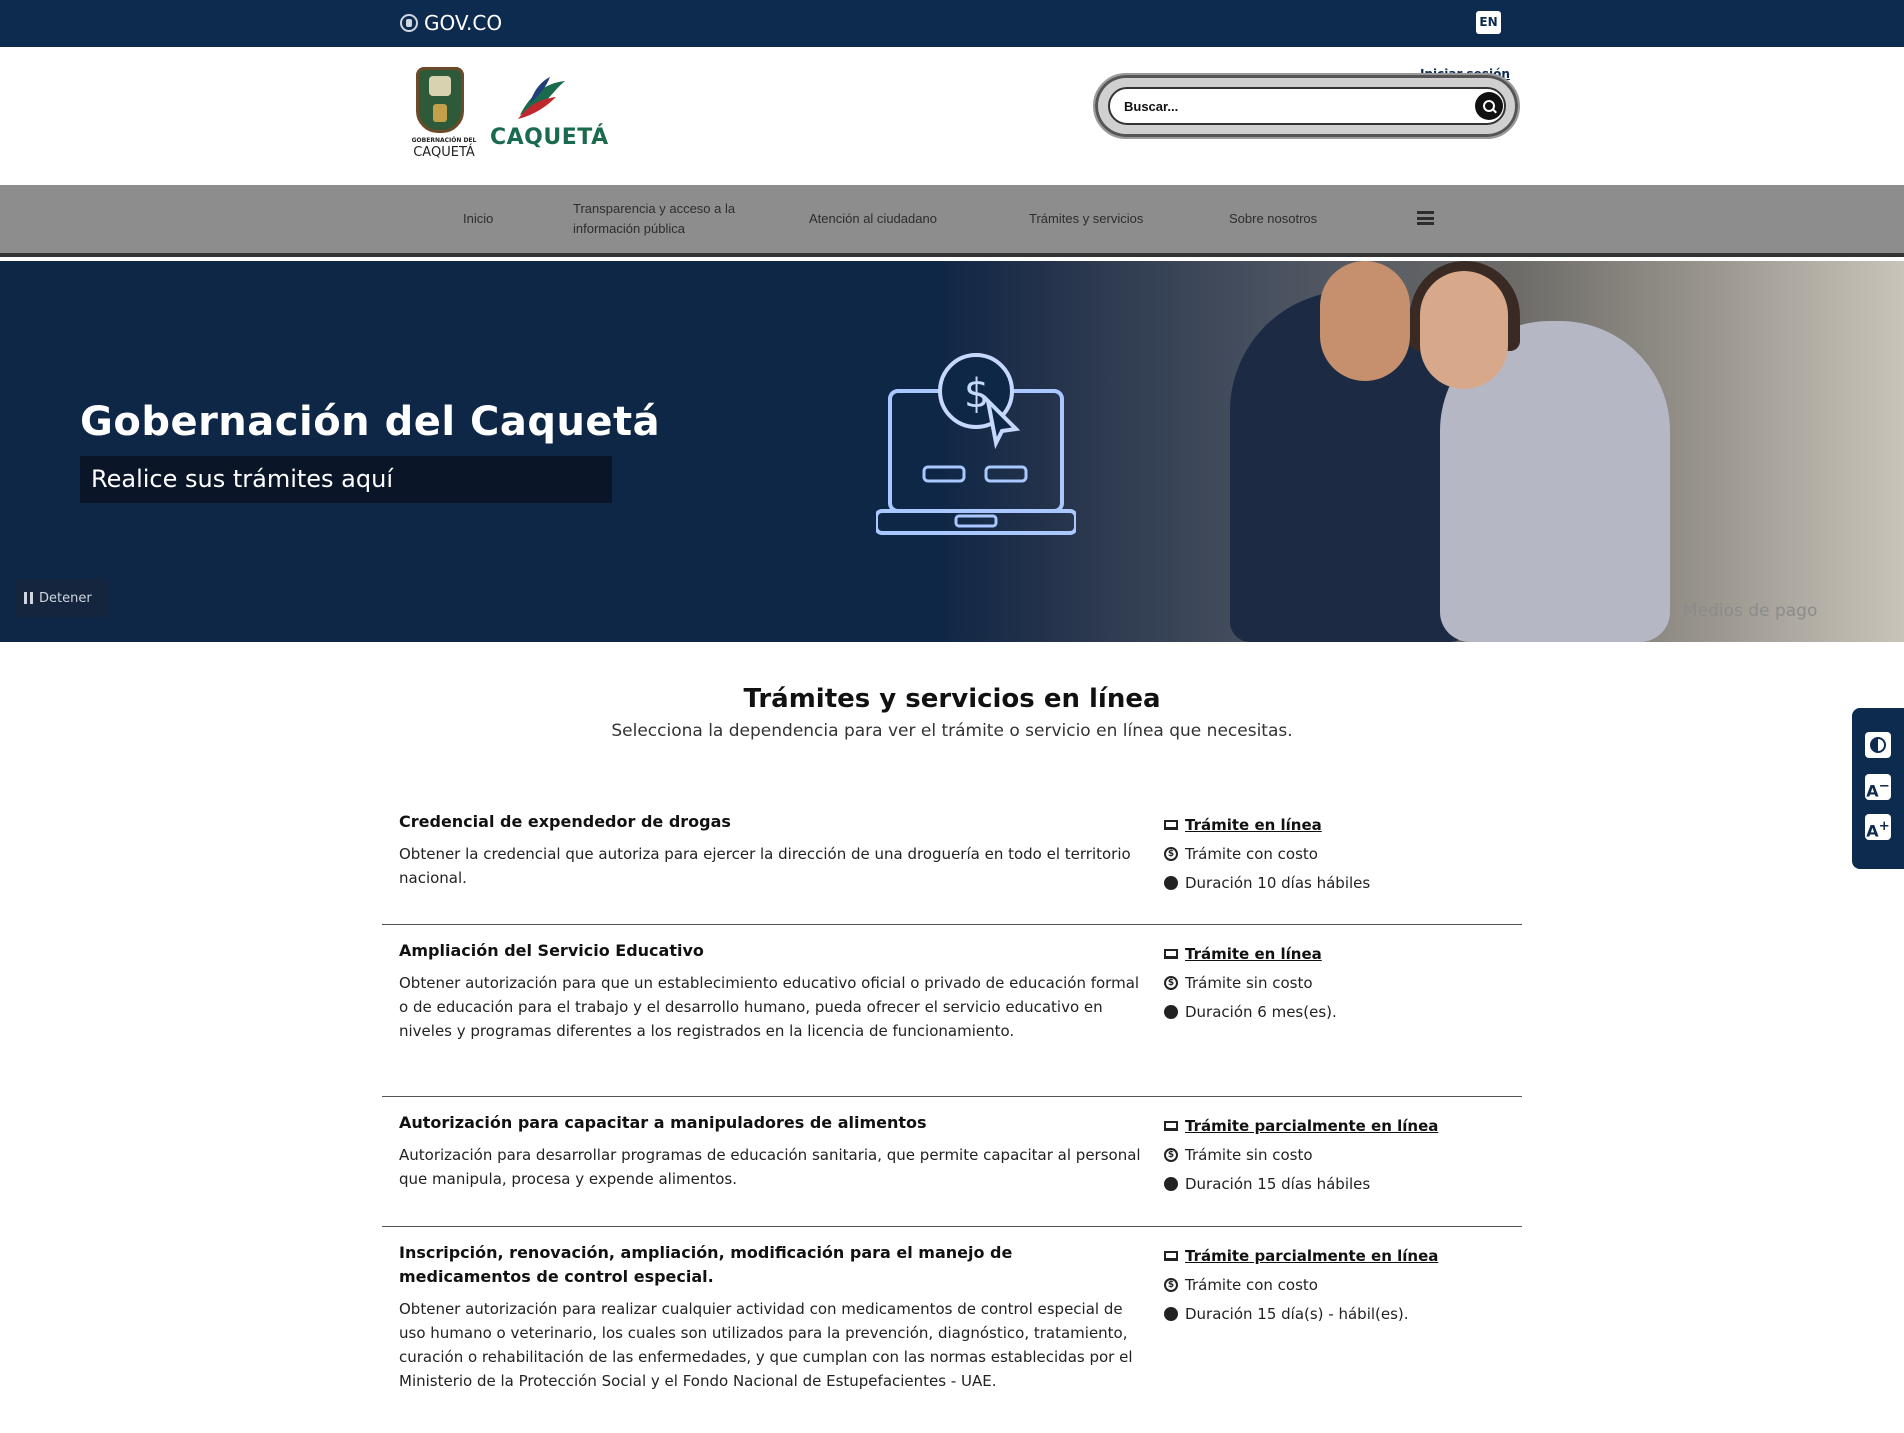 The width and height of the screenshot is (1904, 1433). I want to click on tramite-duration: Duración 15 días hábiles, so click(1278, 1183).